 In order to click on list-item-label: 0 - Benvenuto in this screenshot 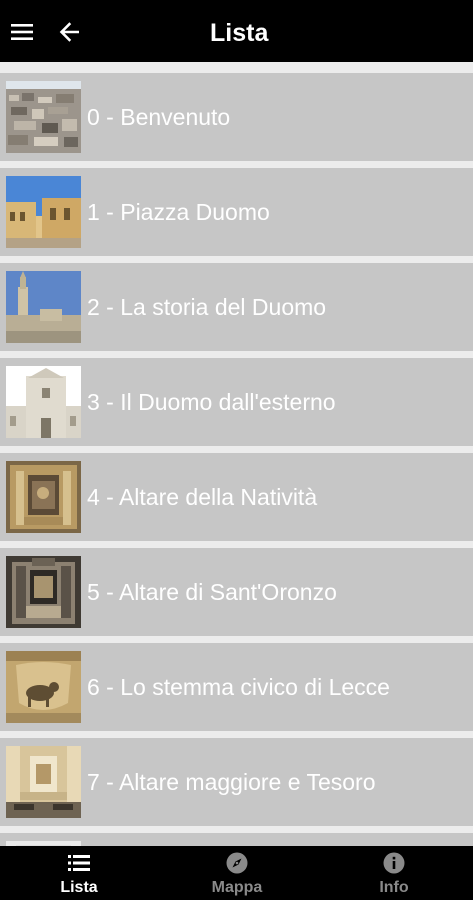, I will do `click(159, 117)`.